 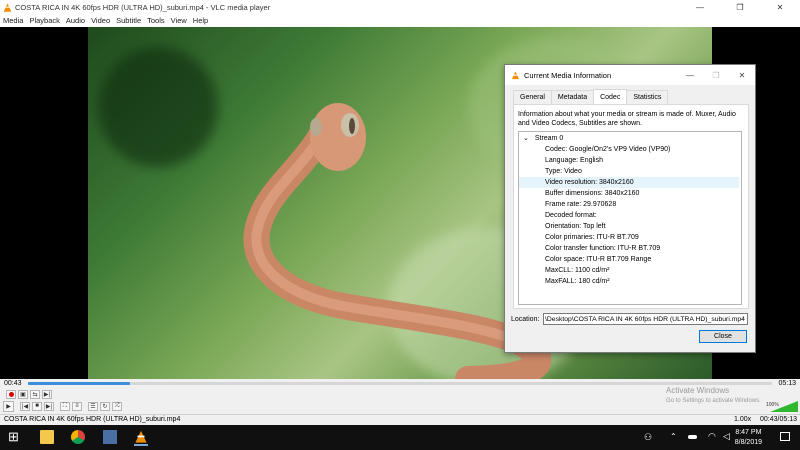 I want to click on people-icon: ⚇, so click(x=648, y=437).